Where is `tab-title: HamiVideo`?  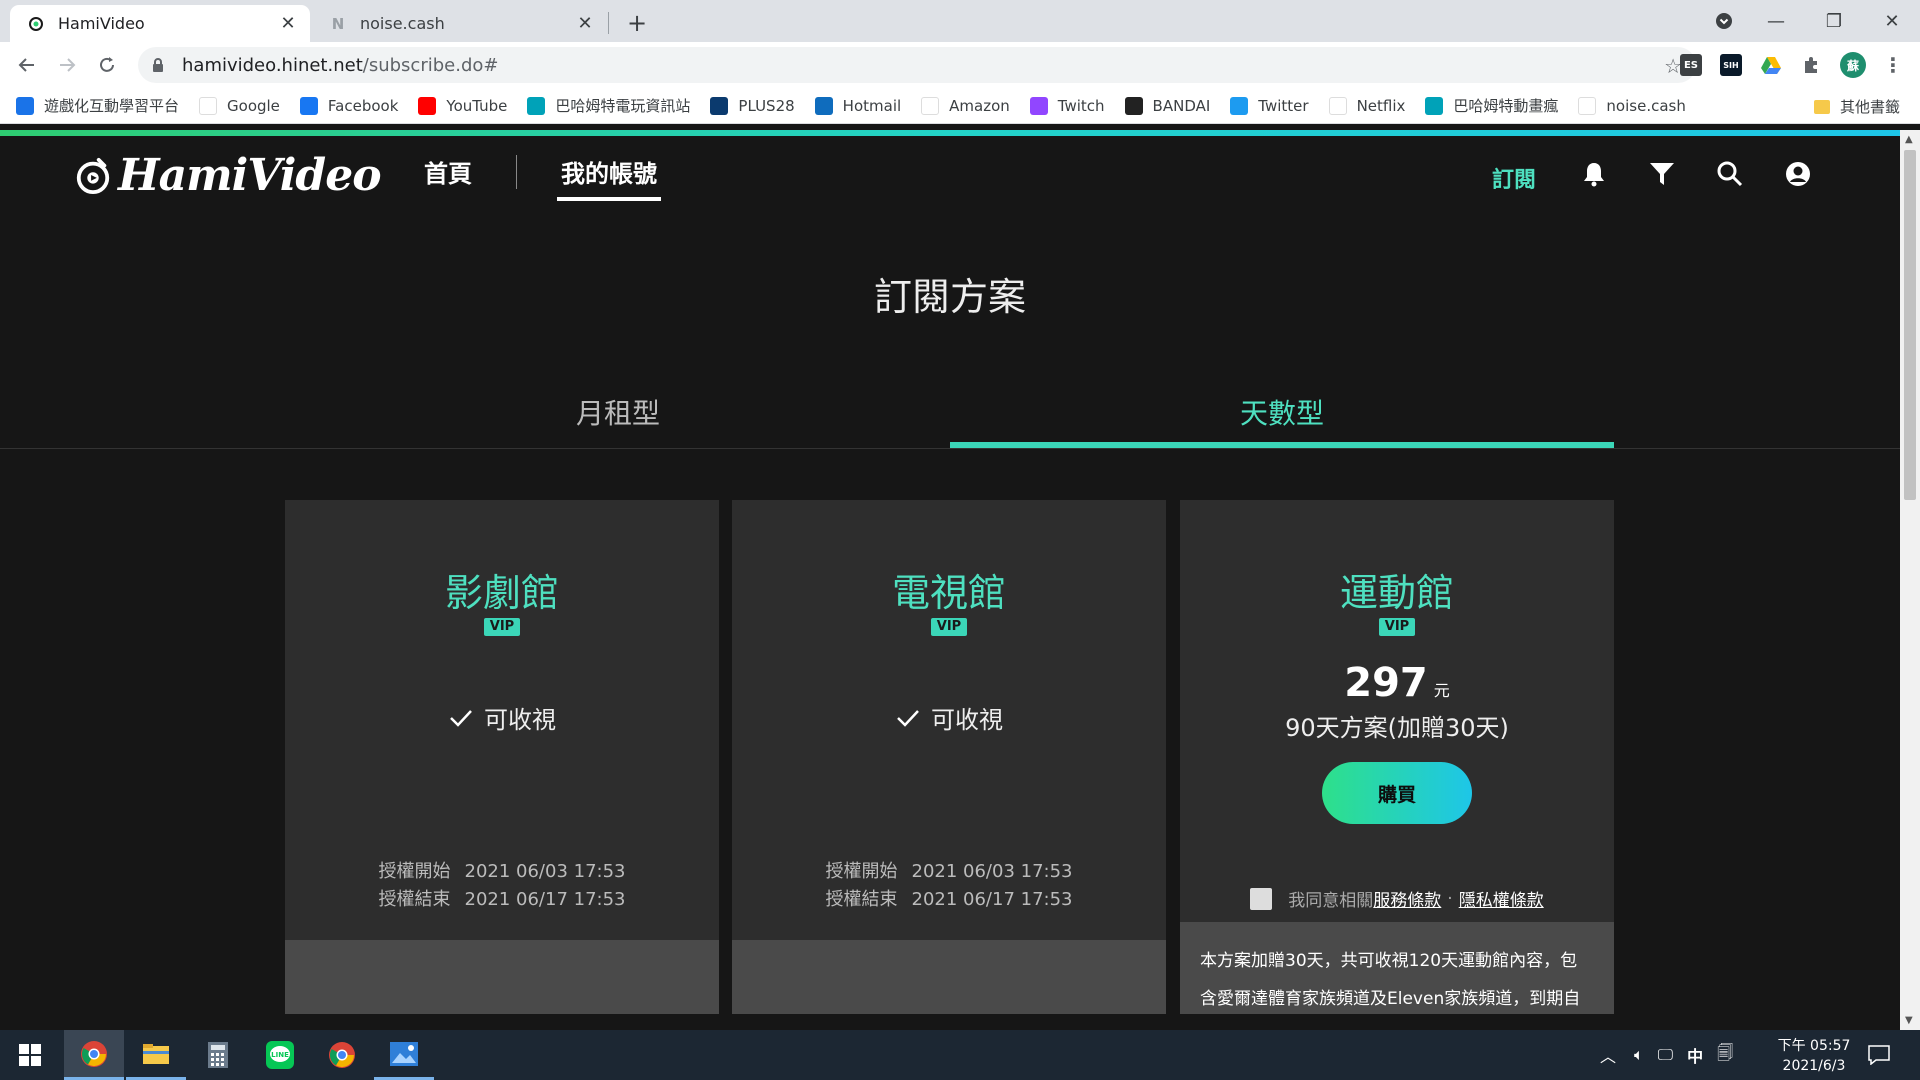
tab-title: HamiVideo is located at coordinates (101, 23).